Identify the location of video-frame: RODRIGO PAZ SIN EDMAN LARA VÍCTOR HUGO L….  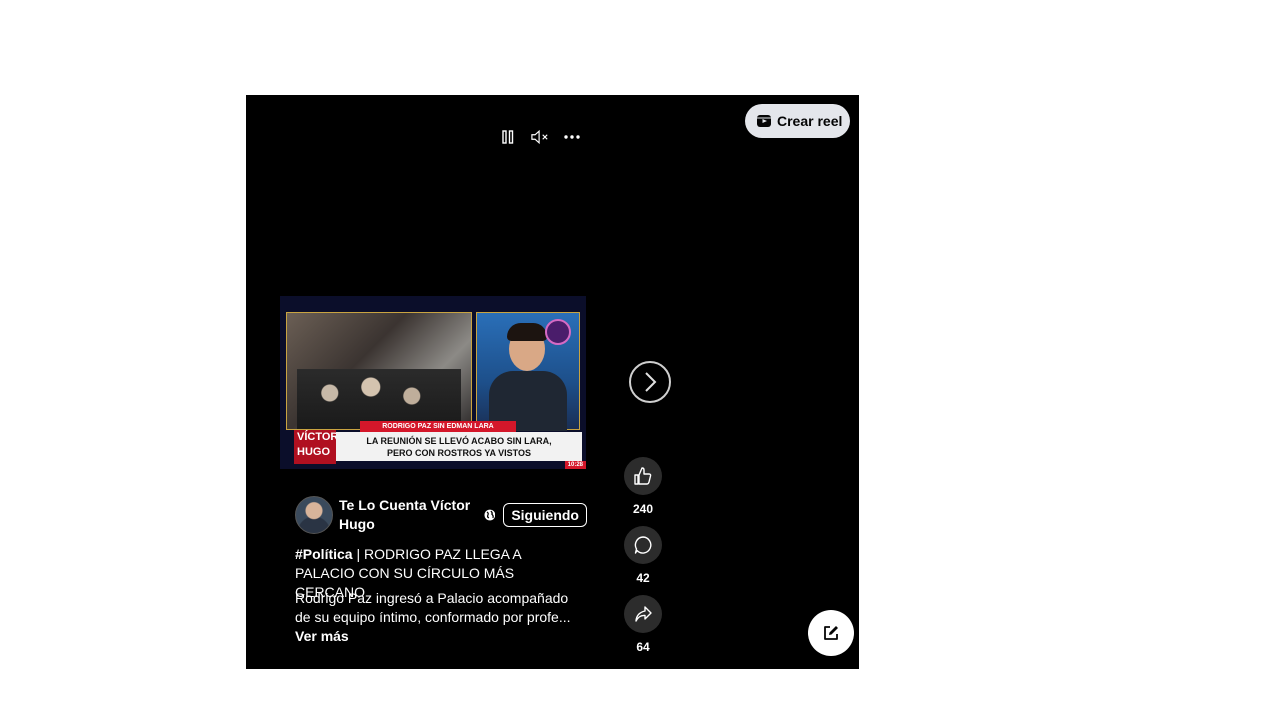
(433, 382).